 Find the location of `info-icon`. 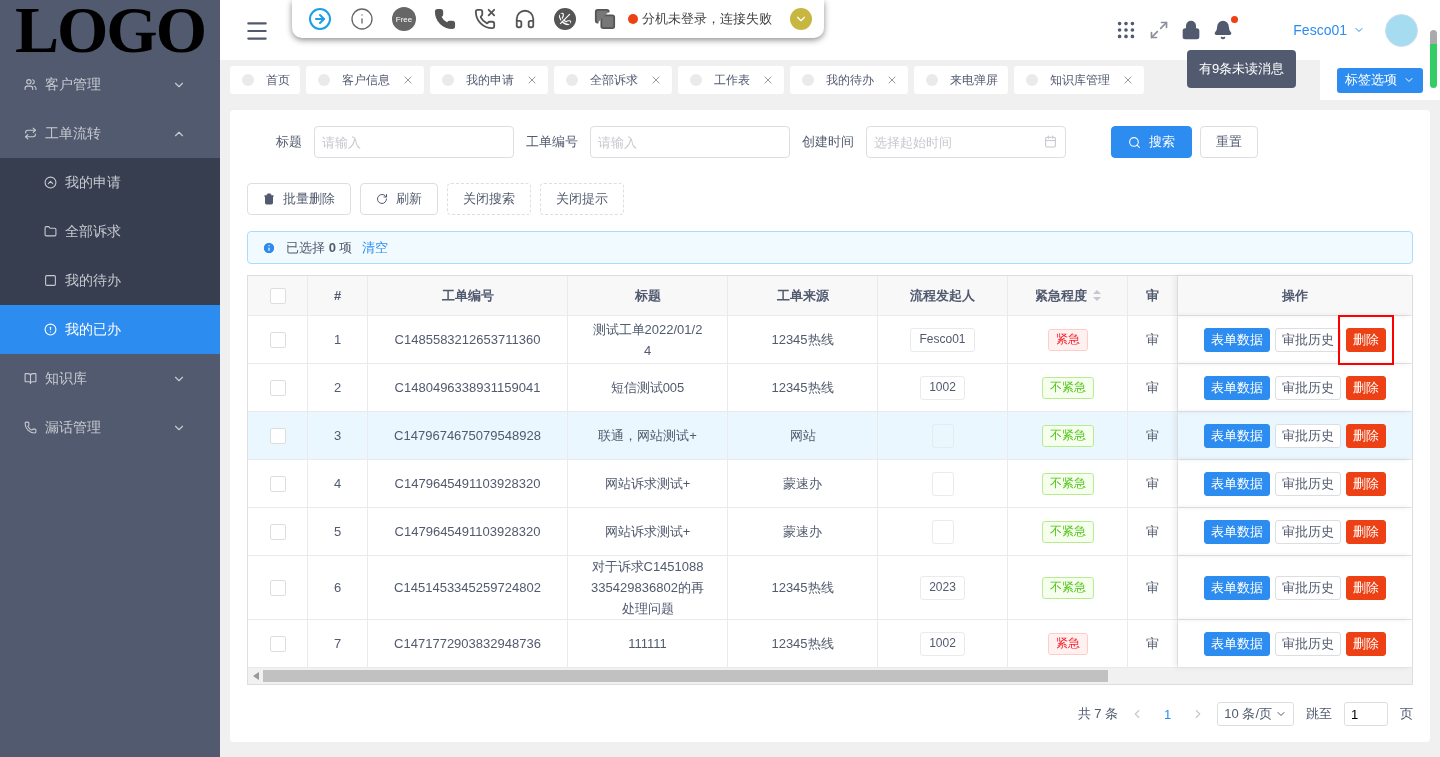

info-icon is located at coordinates (362, 19).